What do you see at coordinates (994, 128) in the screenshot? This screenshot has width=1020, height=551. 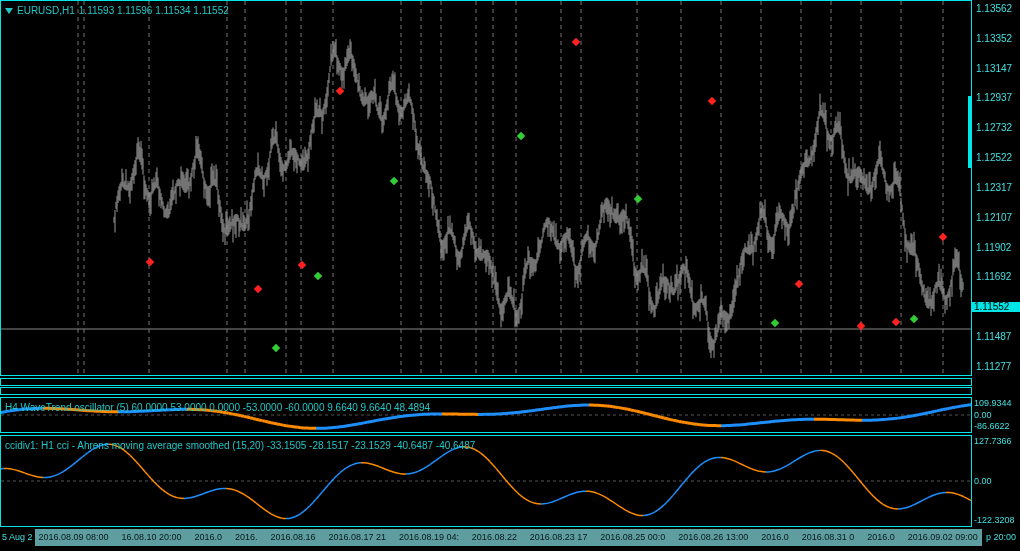 I see `price-label: 1.12732` at bounding box center [994, 128].